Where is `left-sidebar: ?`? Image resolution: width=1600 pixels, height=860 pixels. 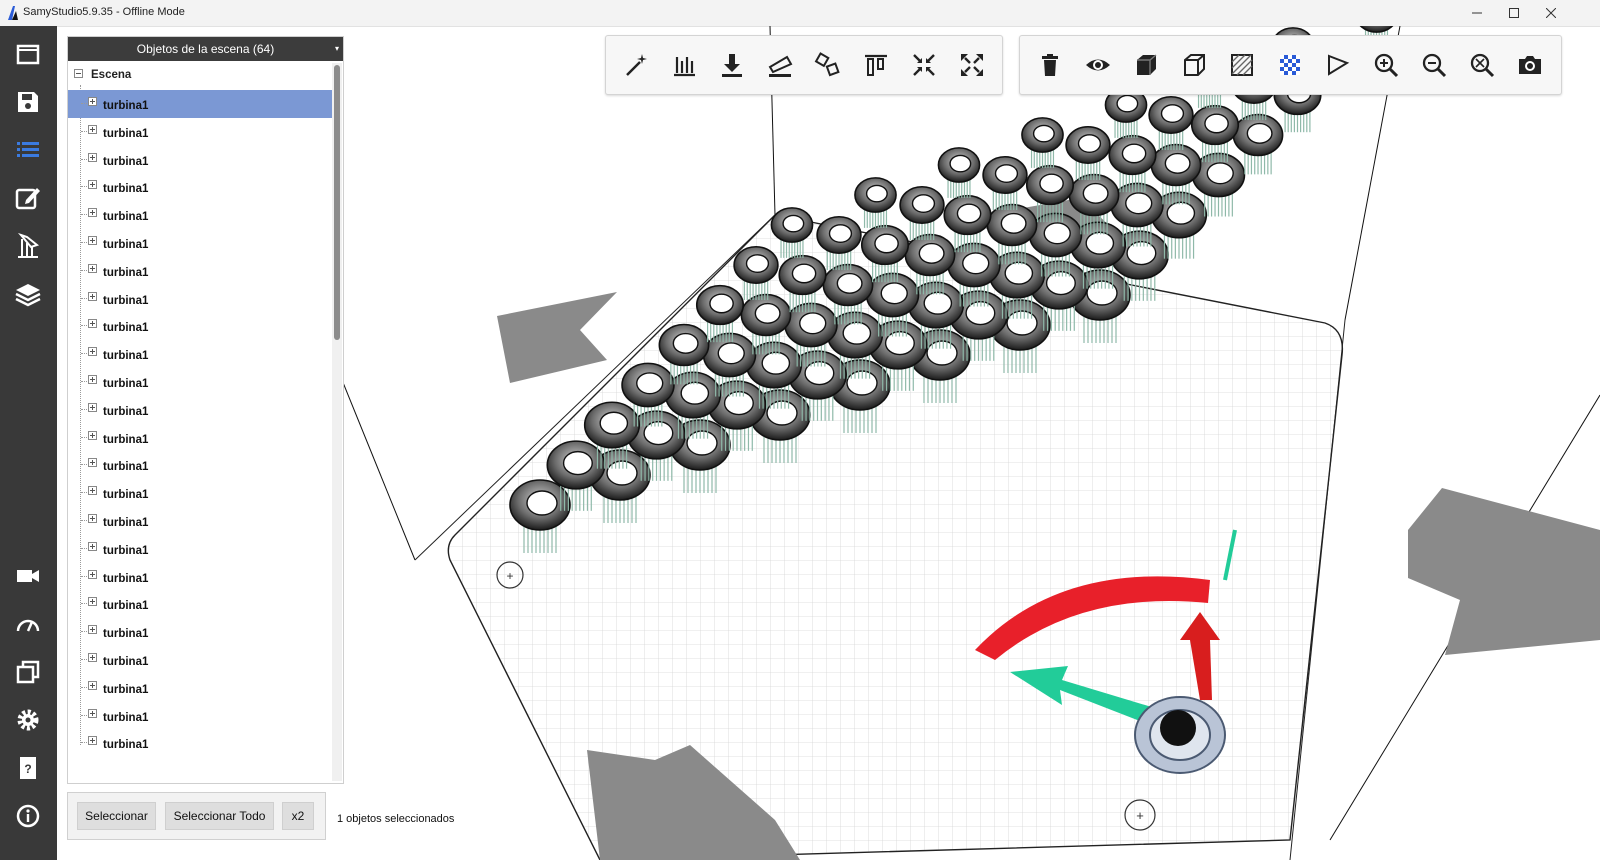
left-sidebar: ? is located at coordinates (28, 443).